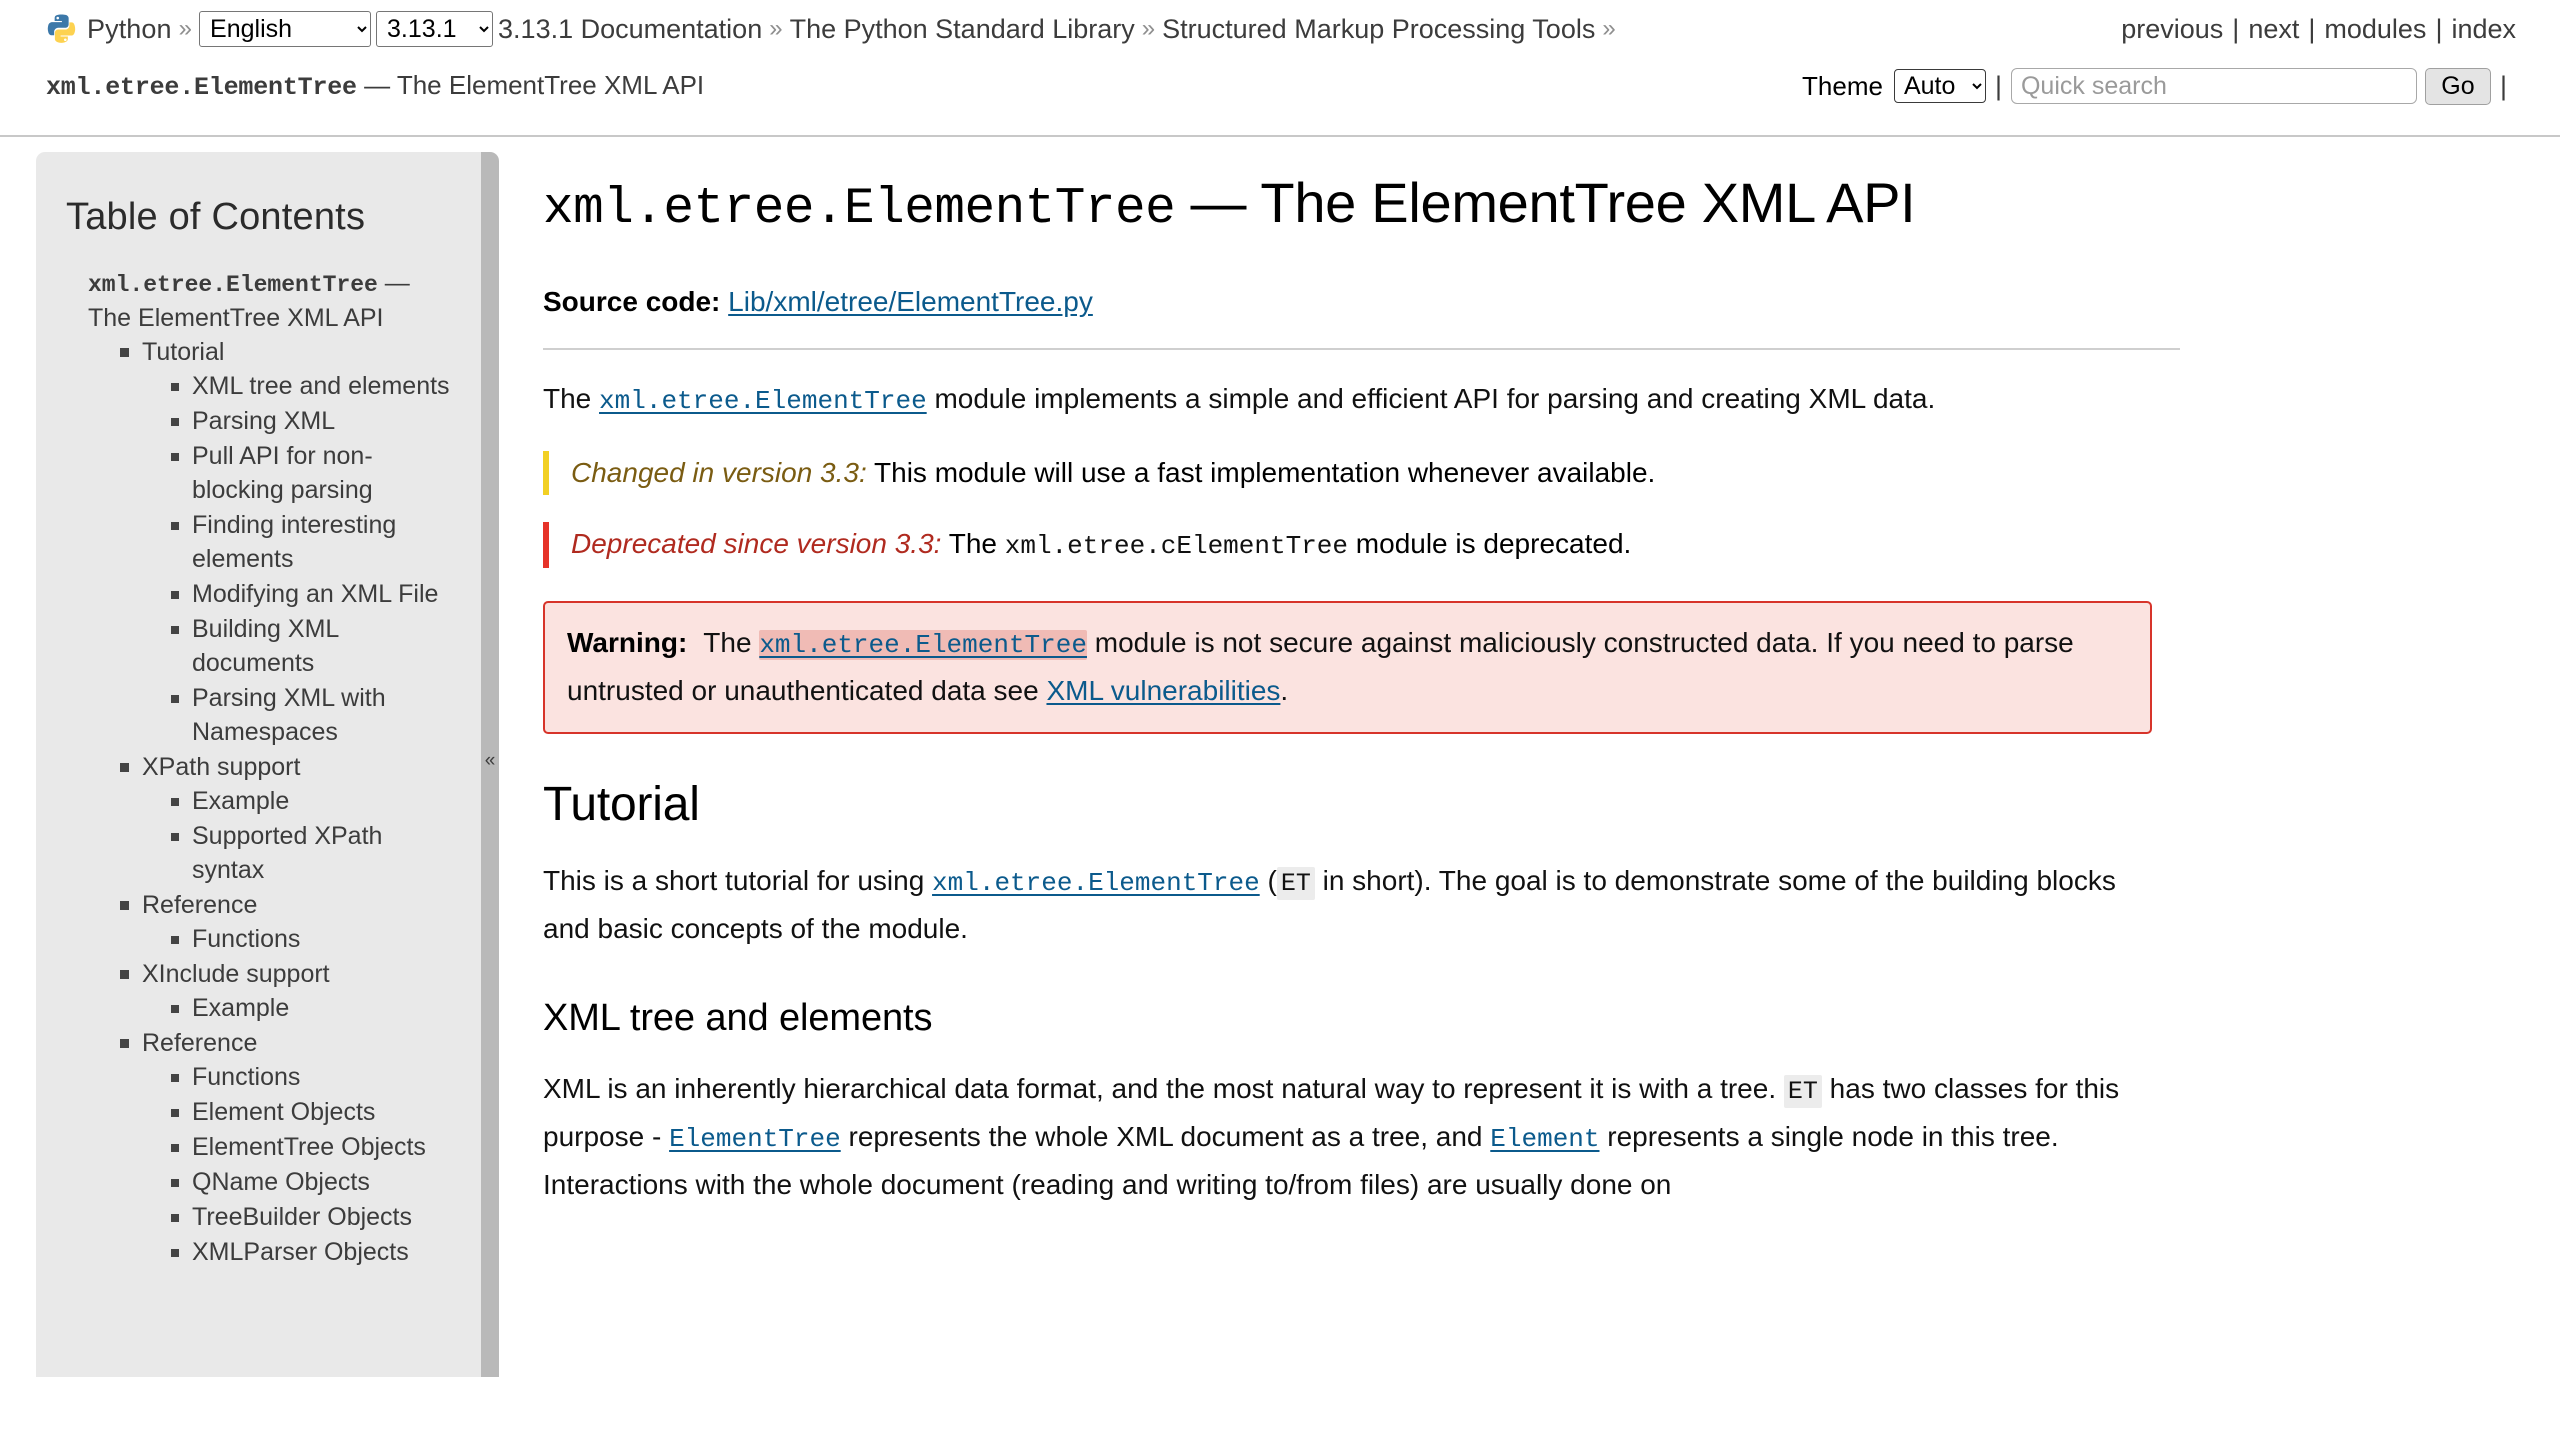 The image size is (2560, 1440). I want to click on sidebar-item-modifying-an-xml-file: Modifying an XML File, so click(309, 594).